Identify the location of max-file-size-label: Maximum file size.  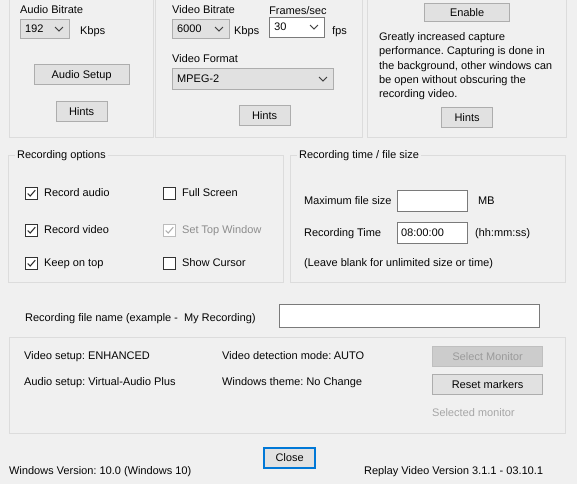
(348, 201).